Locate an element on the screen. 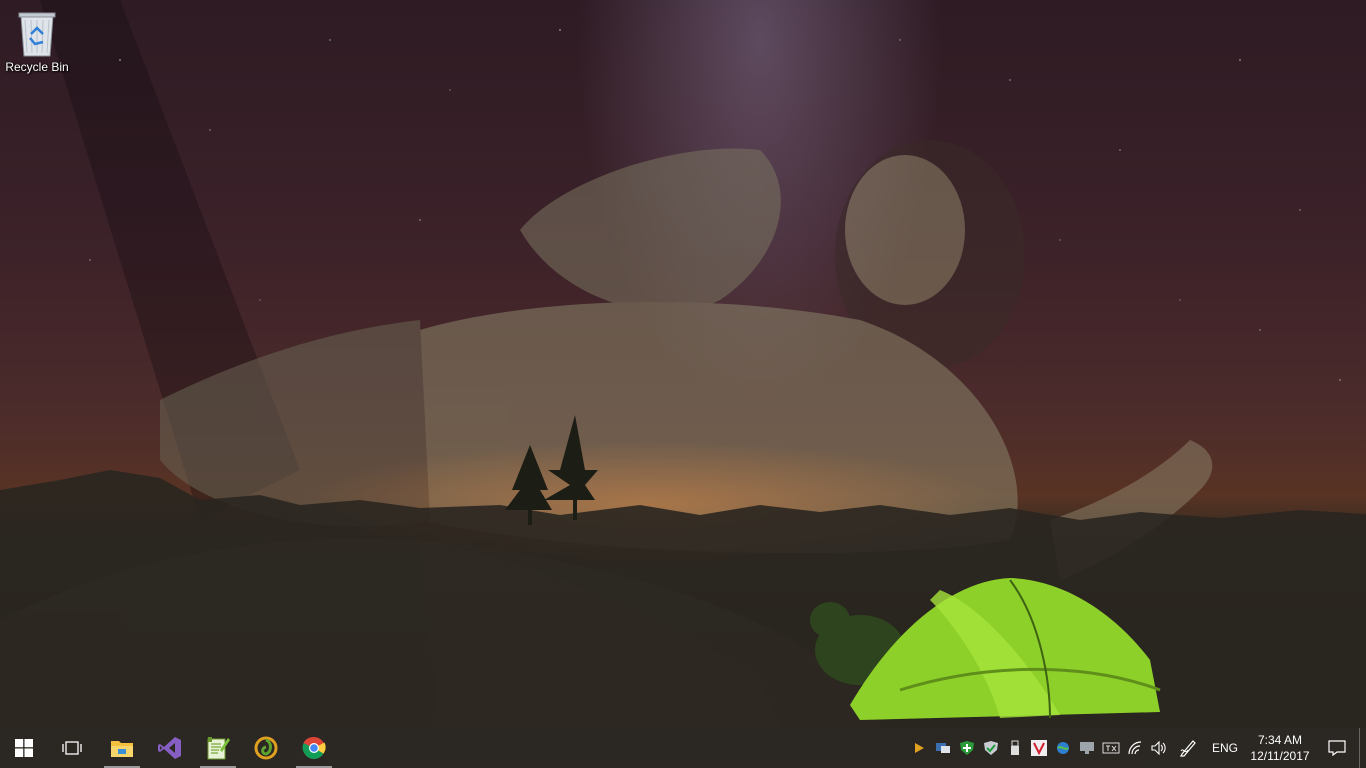  tray-vivaldi is located at coordinates (1039, 748).